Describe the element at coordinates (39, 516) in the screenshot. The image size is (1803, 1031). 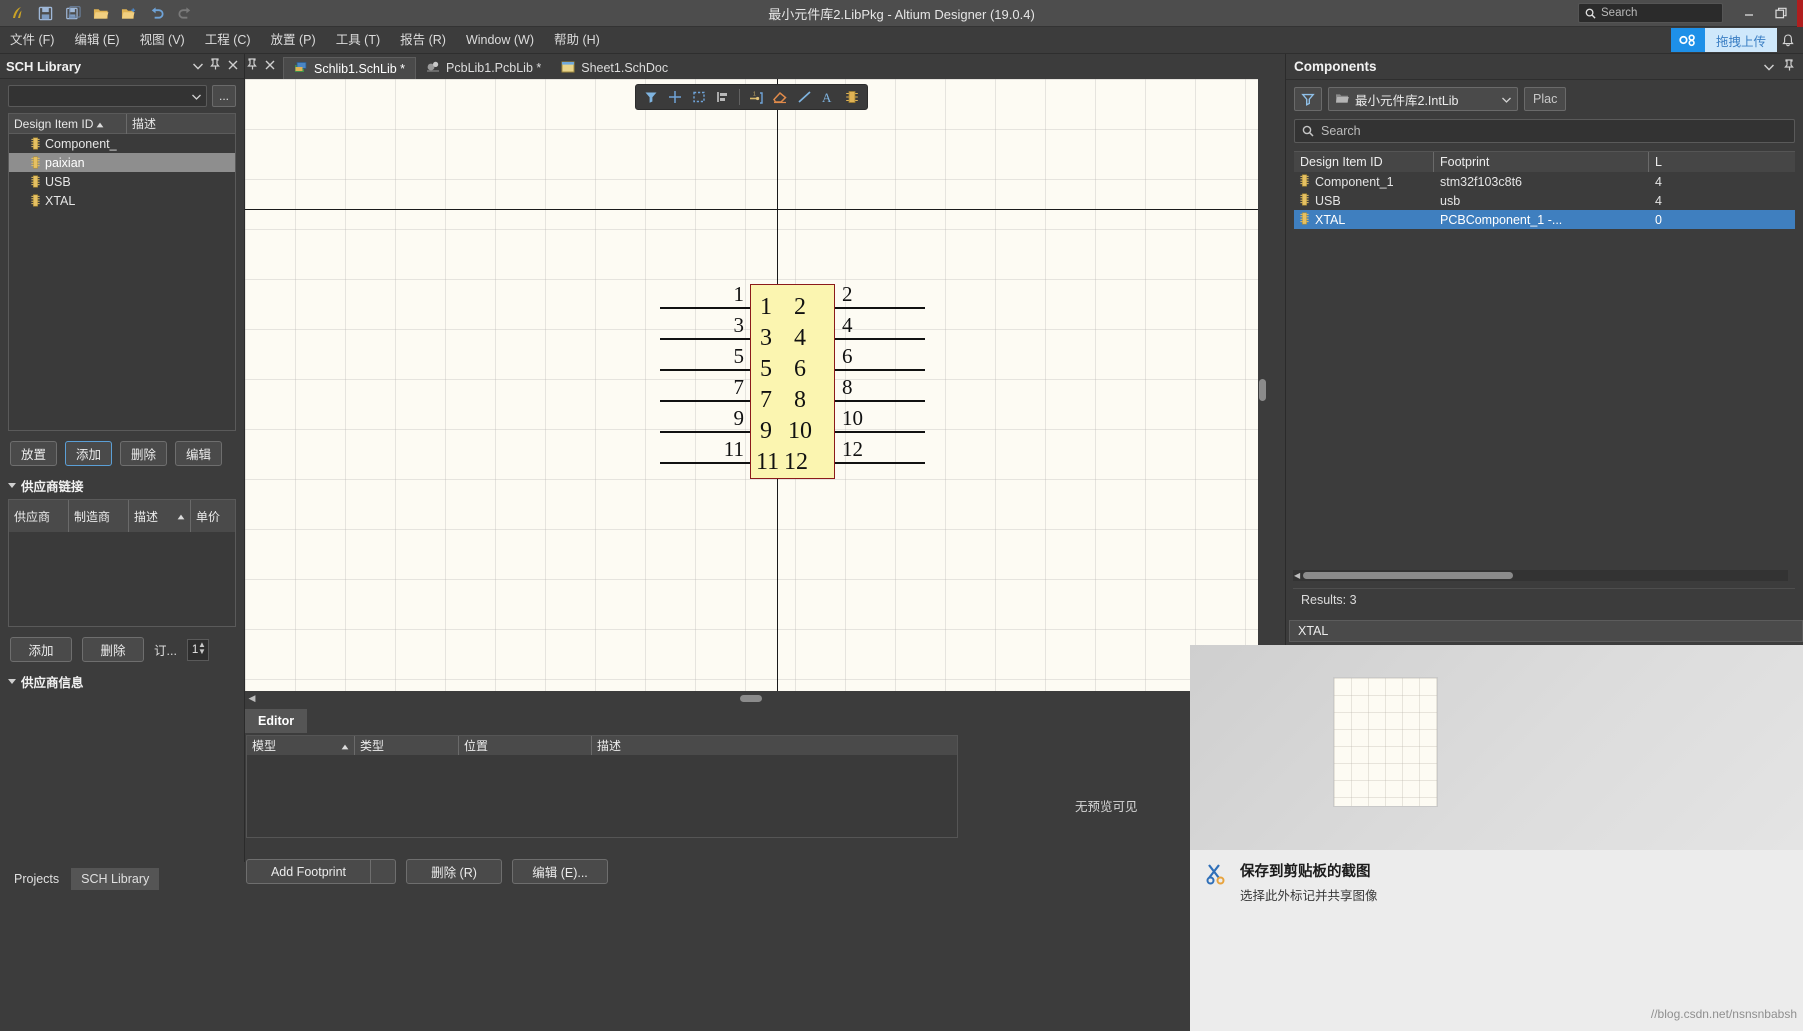
I see `header-supplier: 供应商` at that location.